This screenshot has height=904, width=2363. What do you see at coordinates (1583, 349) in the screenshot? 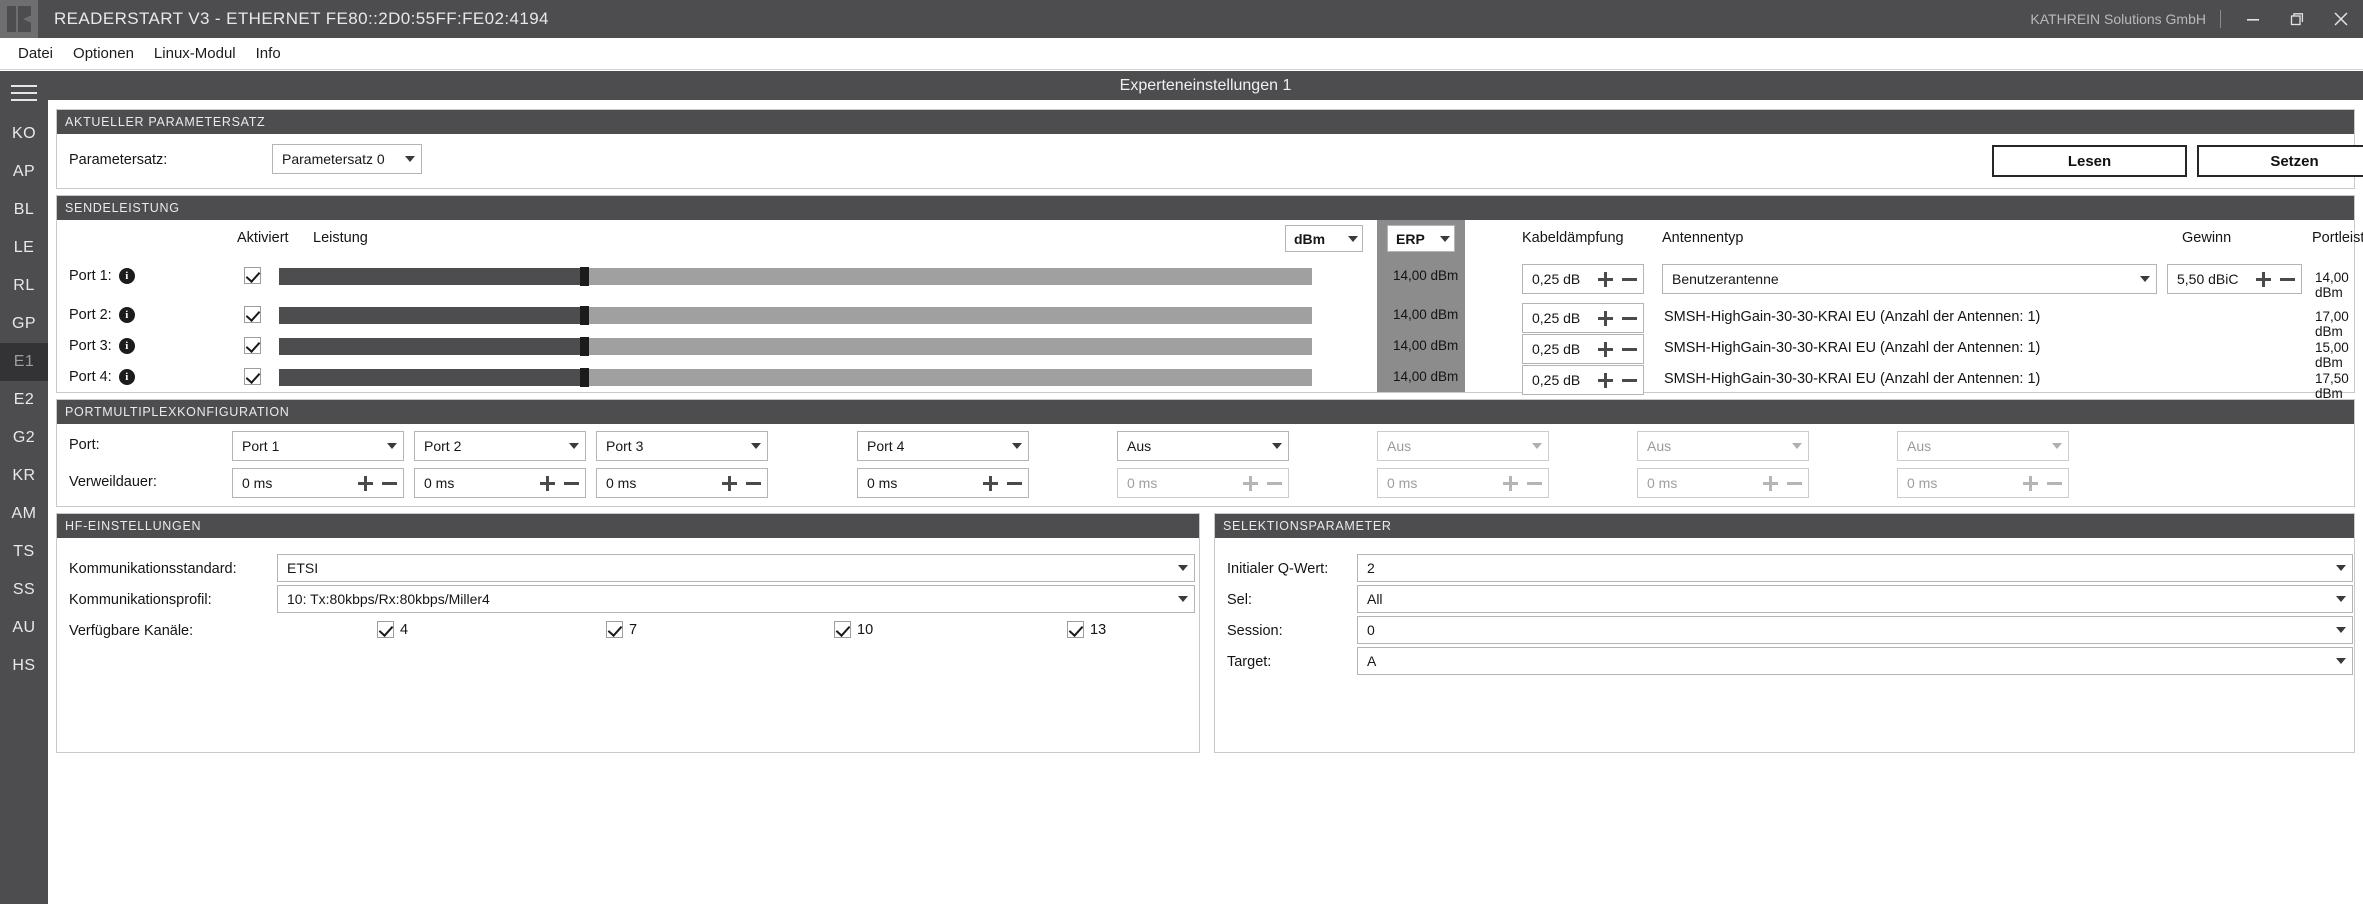
I see `port3-cable-loss-spinner: 0,25 dB` at bounding box center [1583, 349].